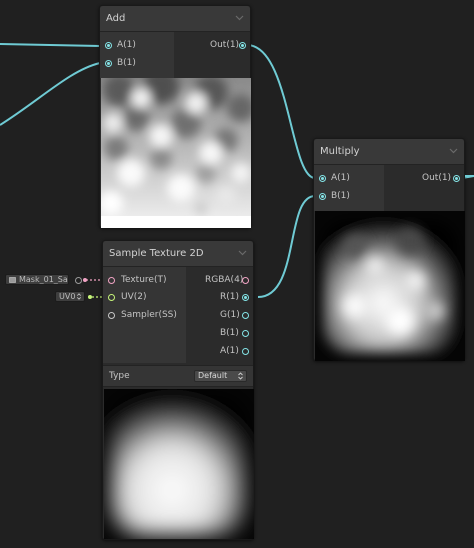 The image size is (474, 548). I want to click on add-input-b-port-icon, so click(108, 63).